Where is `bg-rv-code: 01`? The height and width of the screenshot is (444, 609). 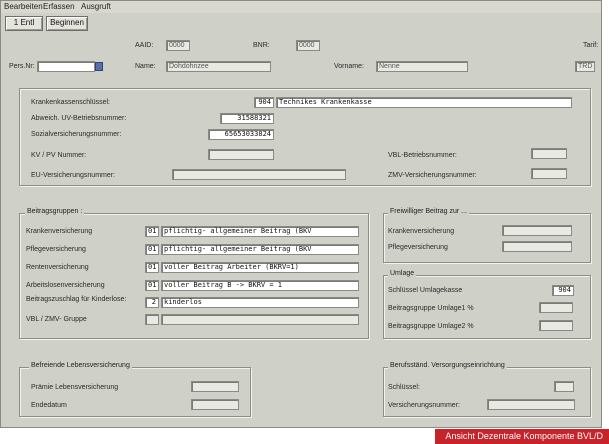 bg-rv-code: 01 is located at coordinates (152, 267).